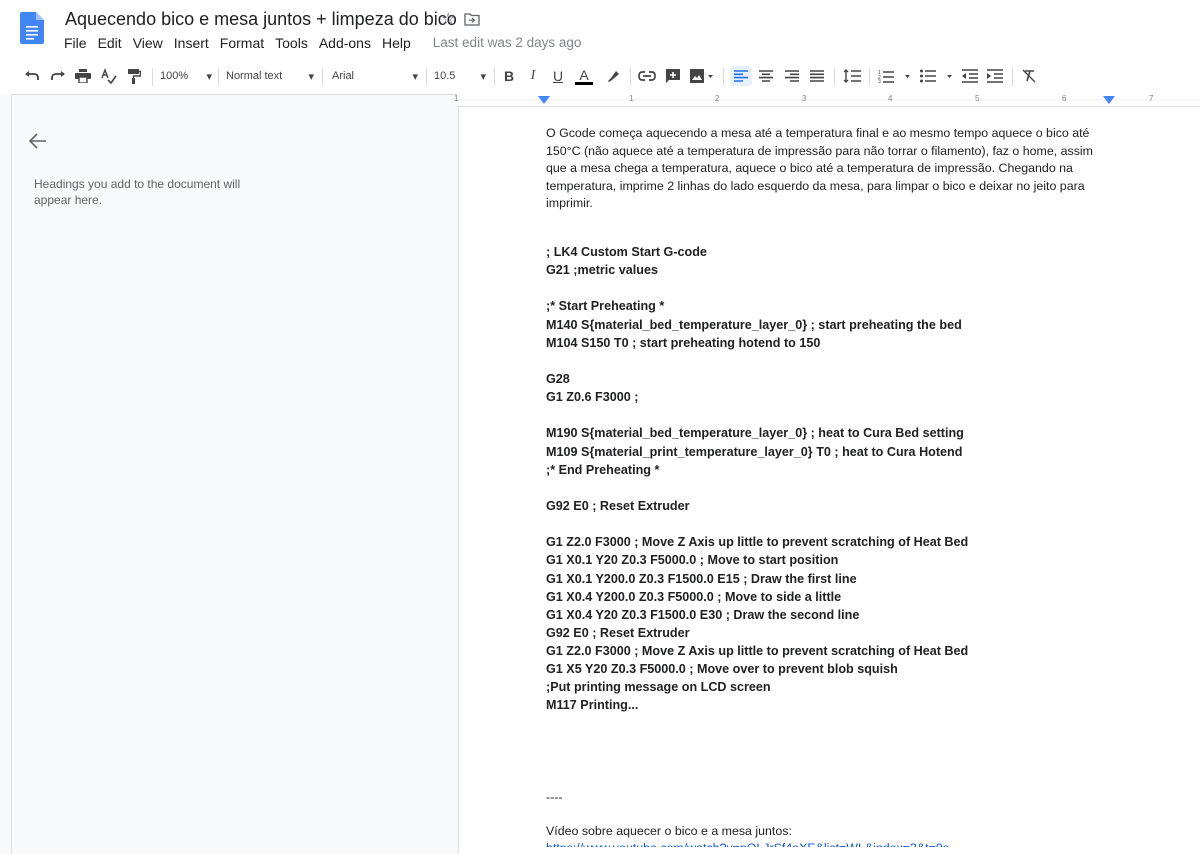 This screenshot has height=854, width=1200. I want to click on undo-icon, so click(32, 76).